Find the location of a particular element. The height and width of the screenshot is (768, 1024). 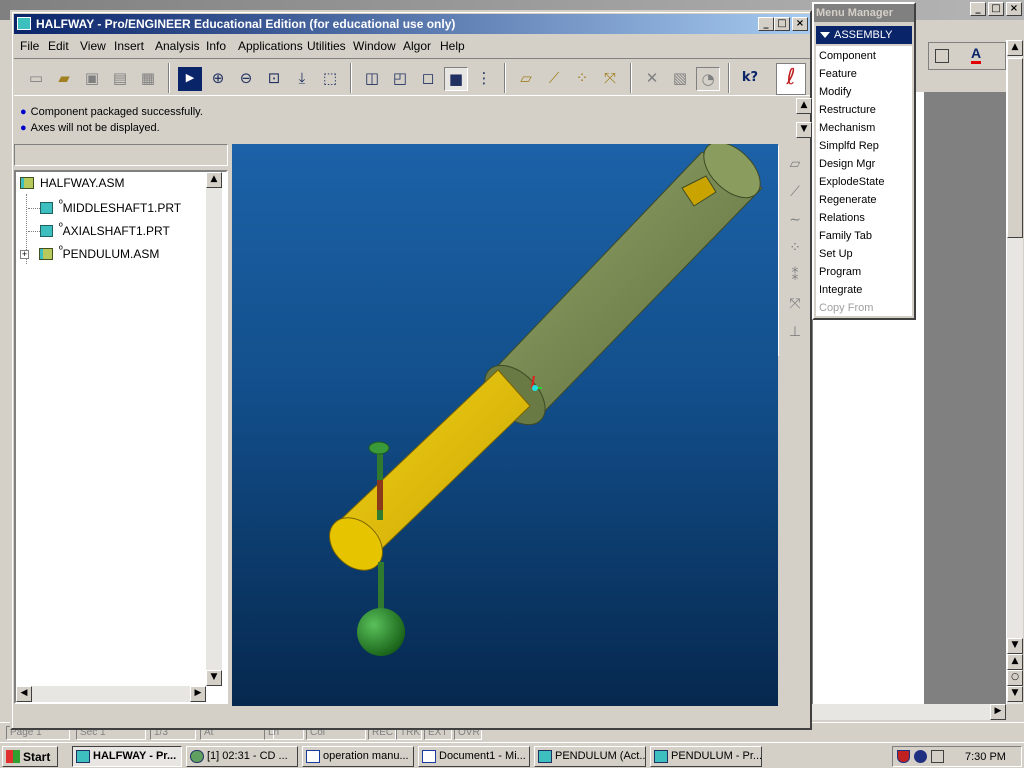

borders-icon is located at coordinates (942, 56).